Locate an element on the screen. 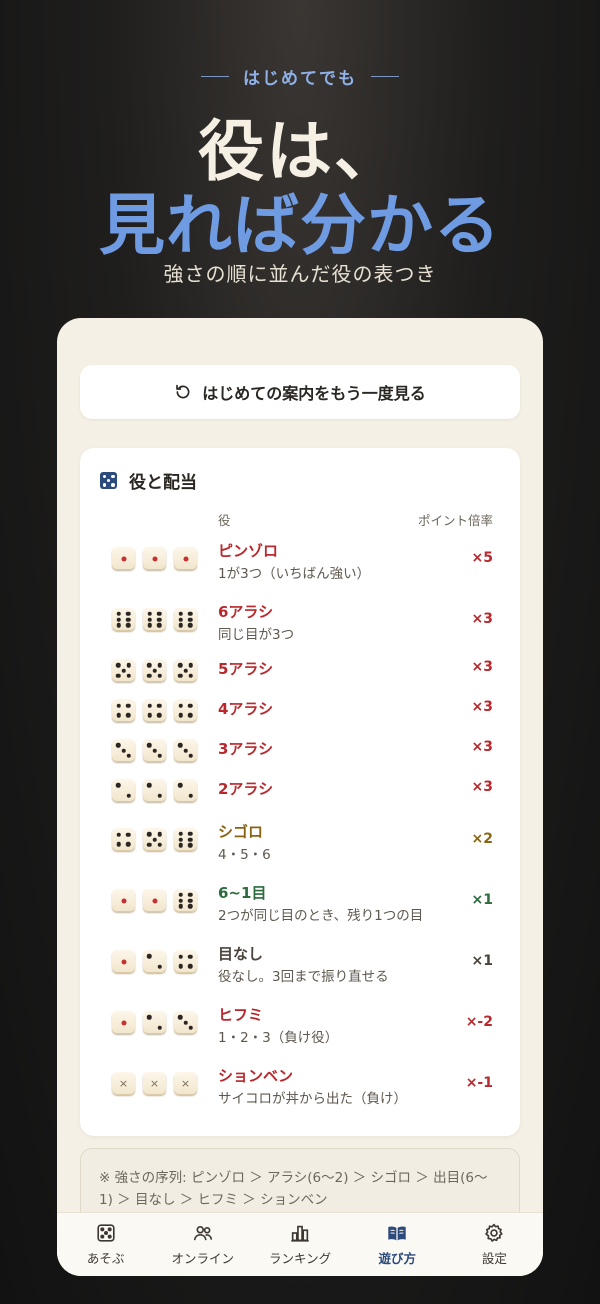 The image size is (600, 1304). tab-online: オンライン is located at coordinates (202, 1244).